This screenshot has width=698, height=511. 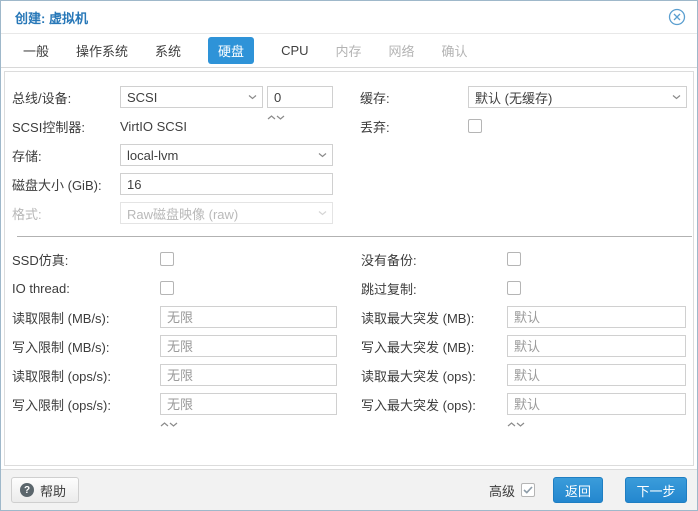 What do you see at coordinates (42, 98) in the screenshot?
I see `bus-device-label: 总线/设备:` at bounding box center [42, 98].